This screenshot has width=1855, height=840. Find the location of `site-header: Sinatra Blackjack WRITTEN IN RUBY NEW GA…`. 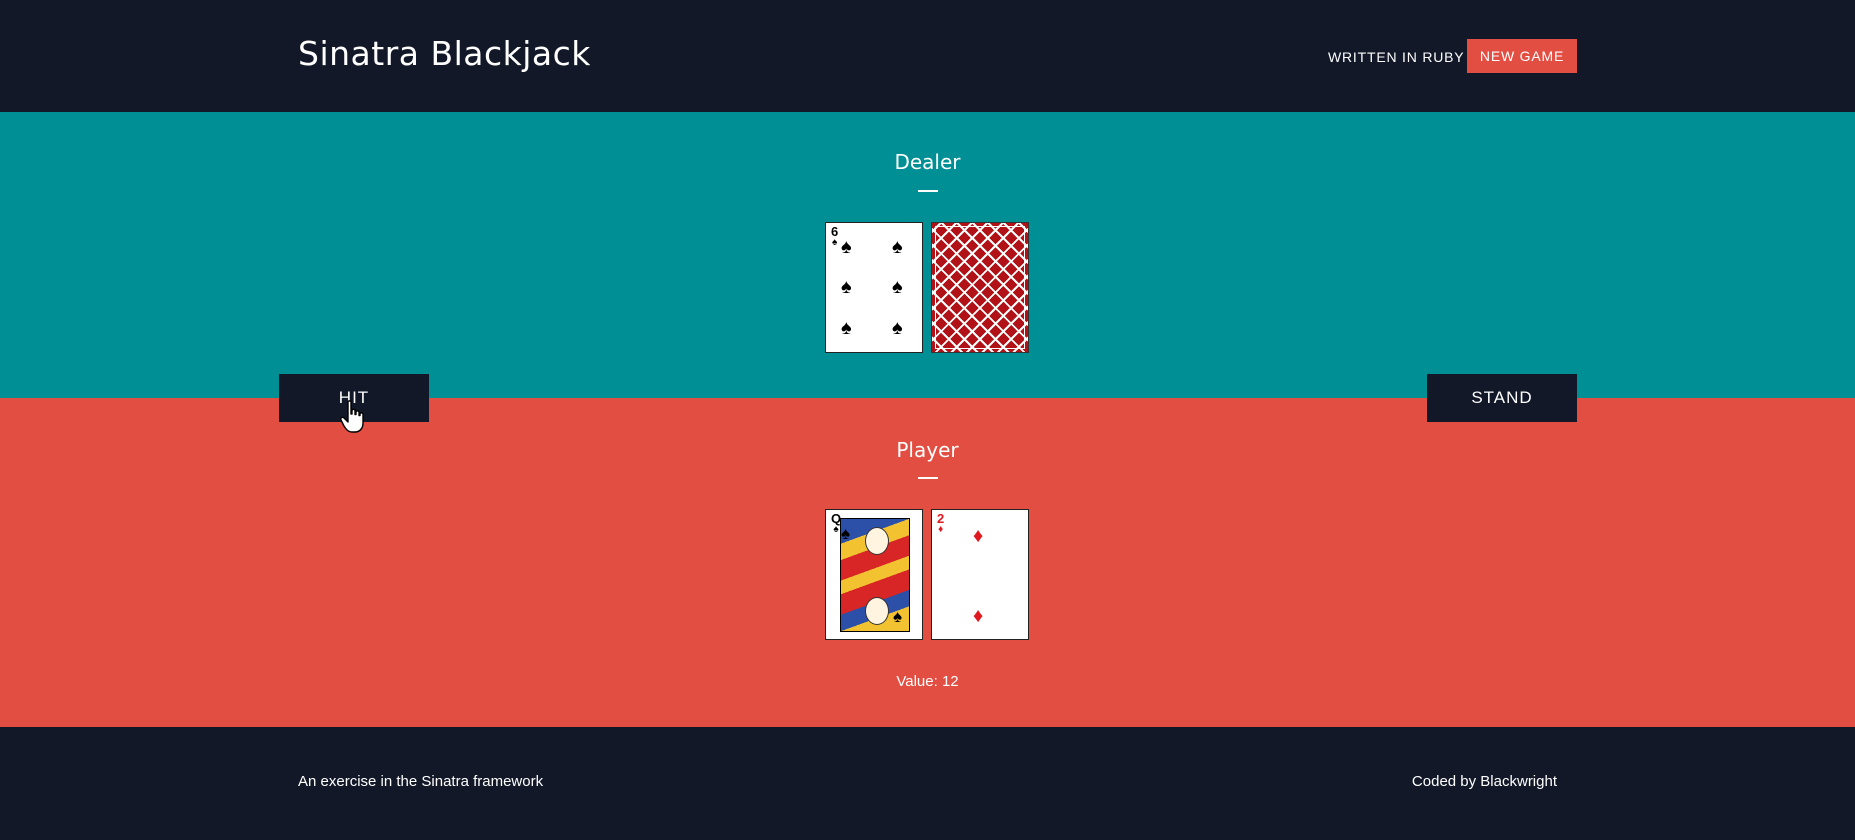

site-header: Sinatra Blackjack WRITTEN IN RUBY NEW GA… is located at coordinates (927, 56).